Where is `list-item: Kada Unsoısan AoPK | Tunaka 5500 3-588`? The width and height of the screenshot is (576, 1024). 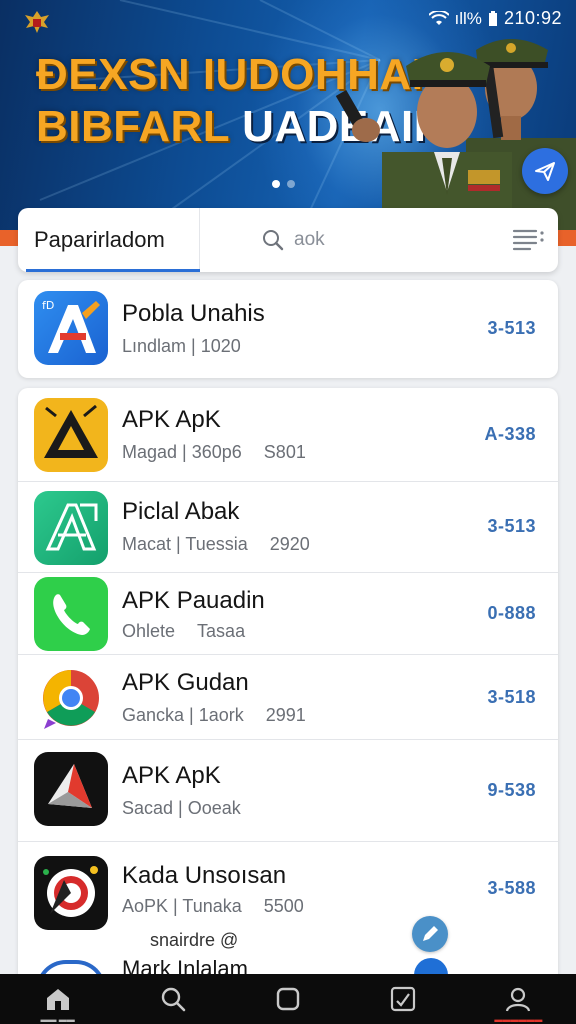
list-item: Kada Unsoısan AoPK | Tunaka 5500 3-588 is located at coordinates (288, 892).